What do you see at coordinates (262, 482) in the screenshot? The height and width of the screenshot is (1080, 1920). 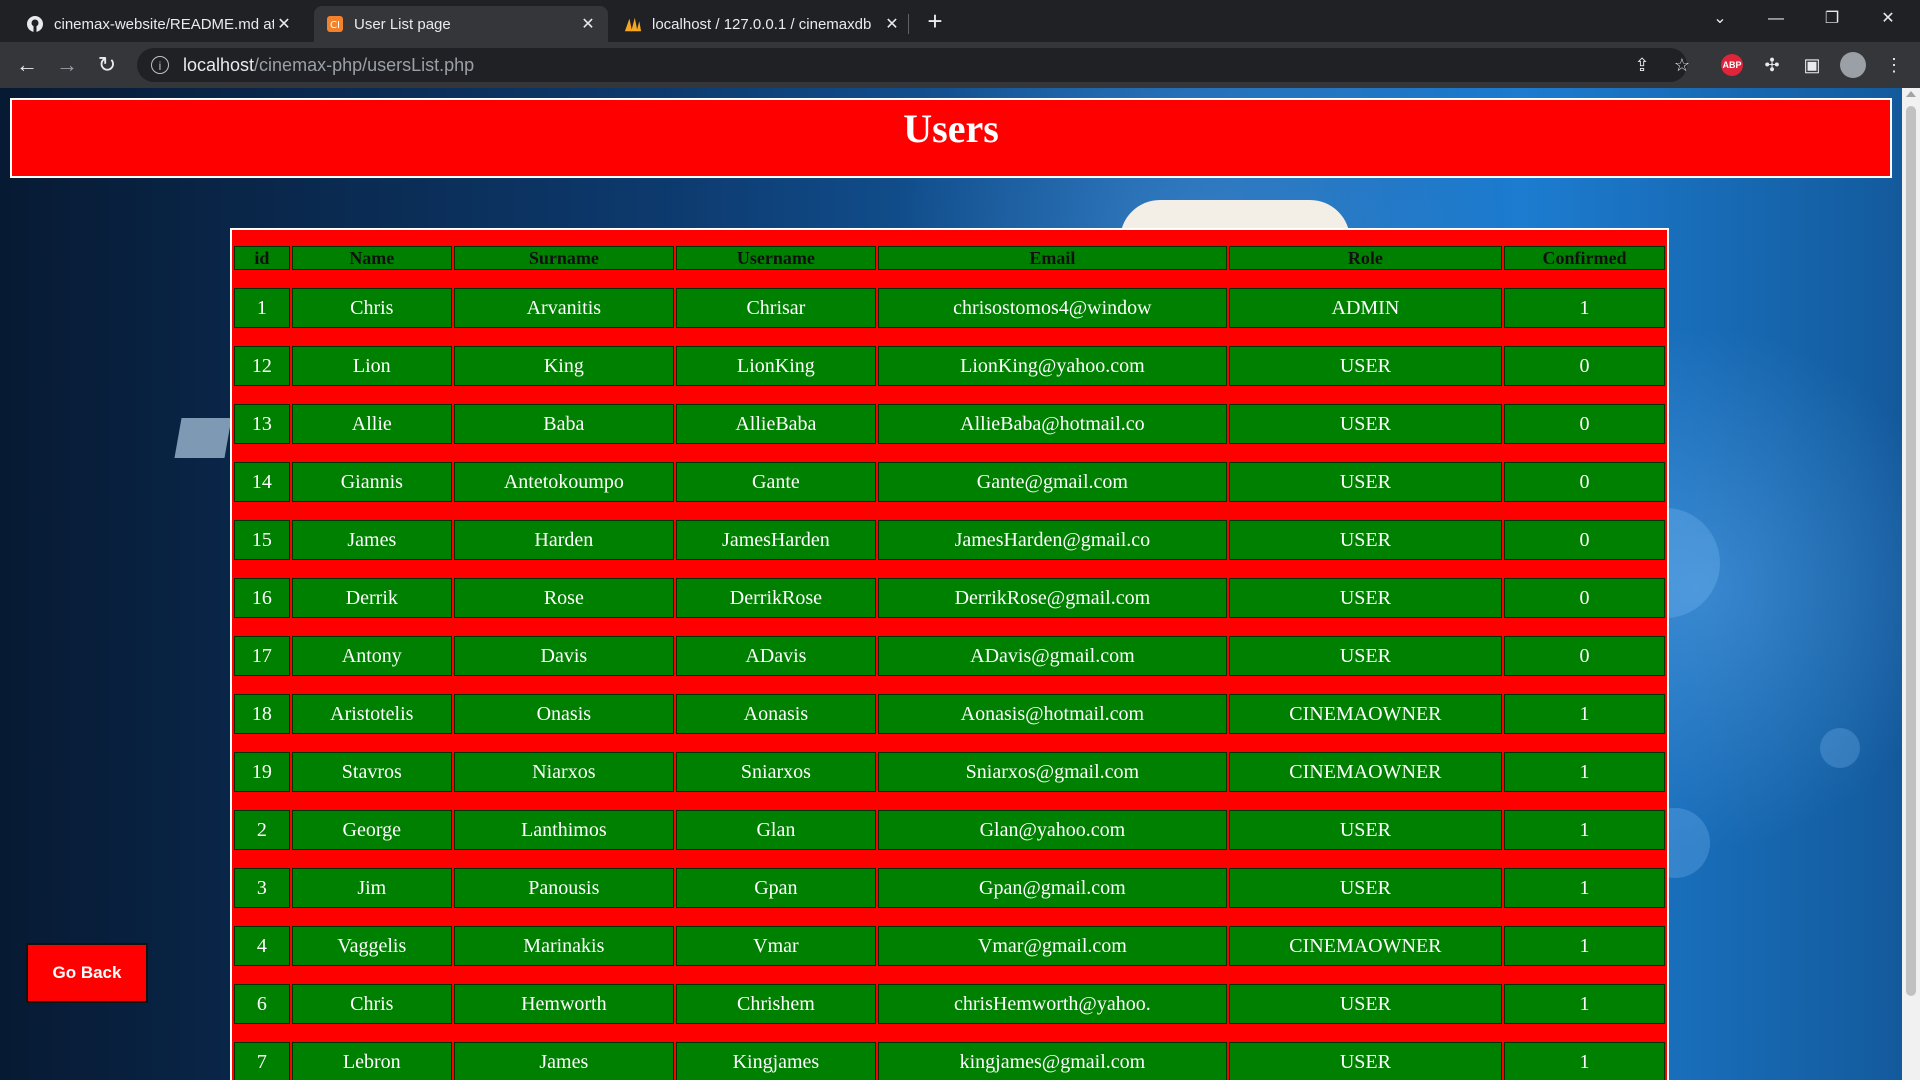 I see `cell-id: 14` at bounding box center [262, 482].